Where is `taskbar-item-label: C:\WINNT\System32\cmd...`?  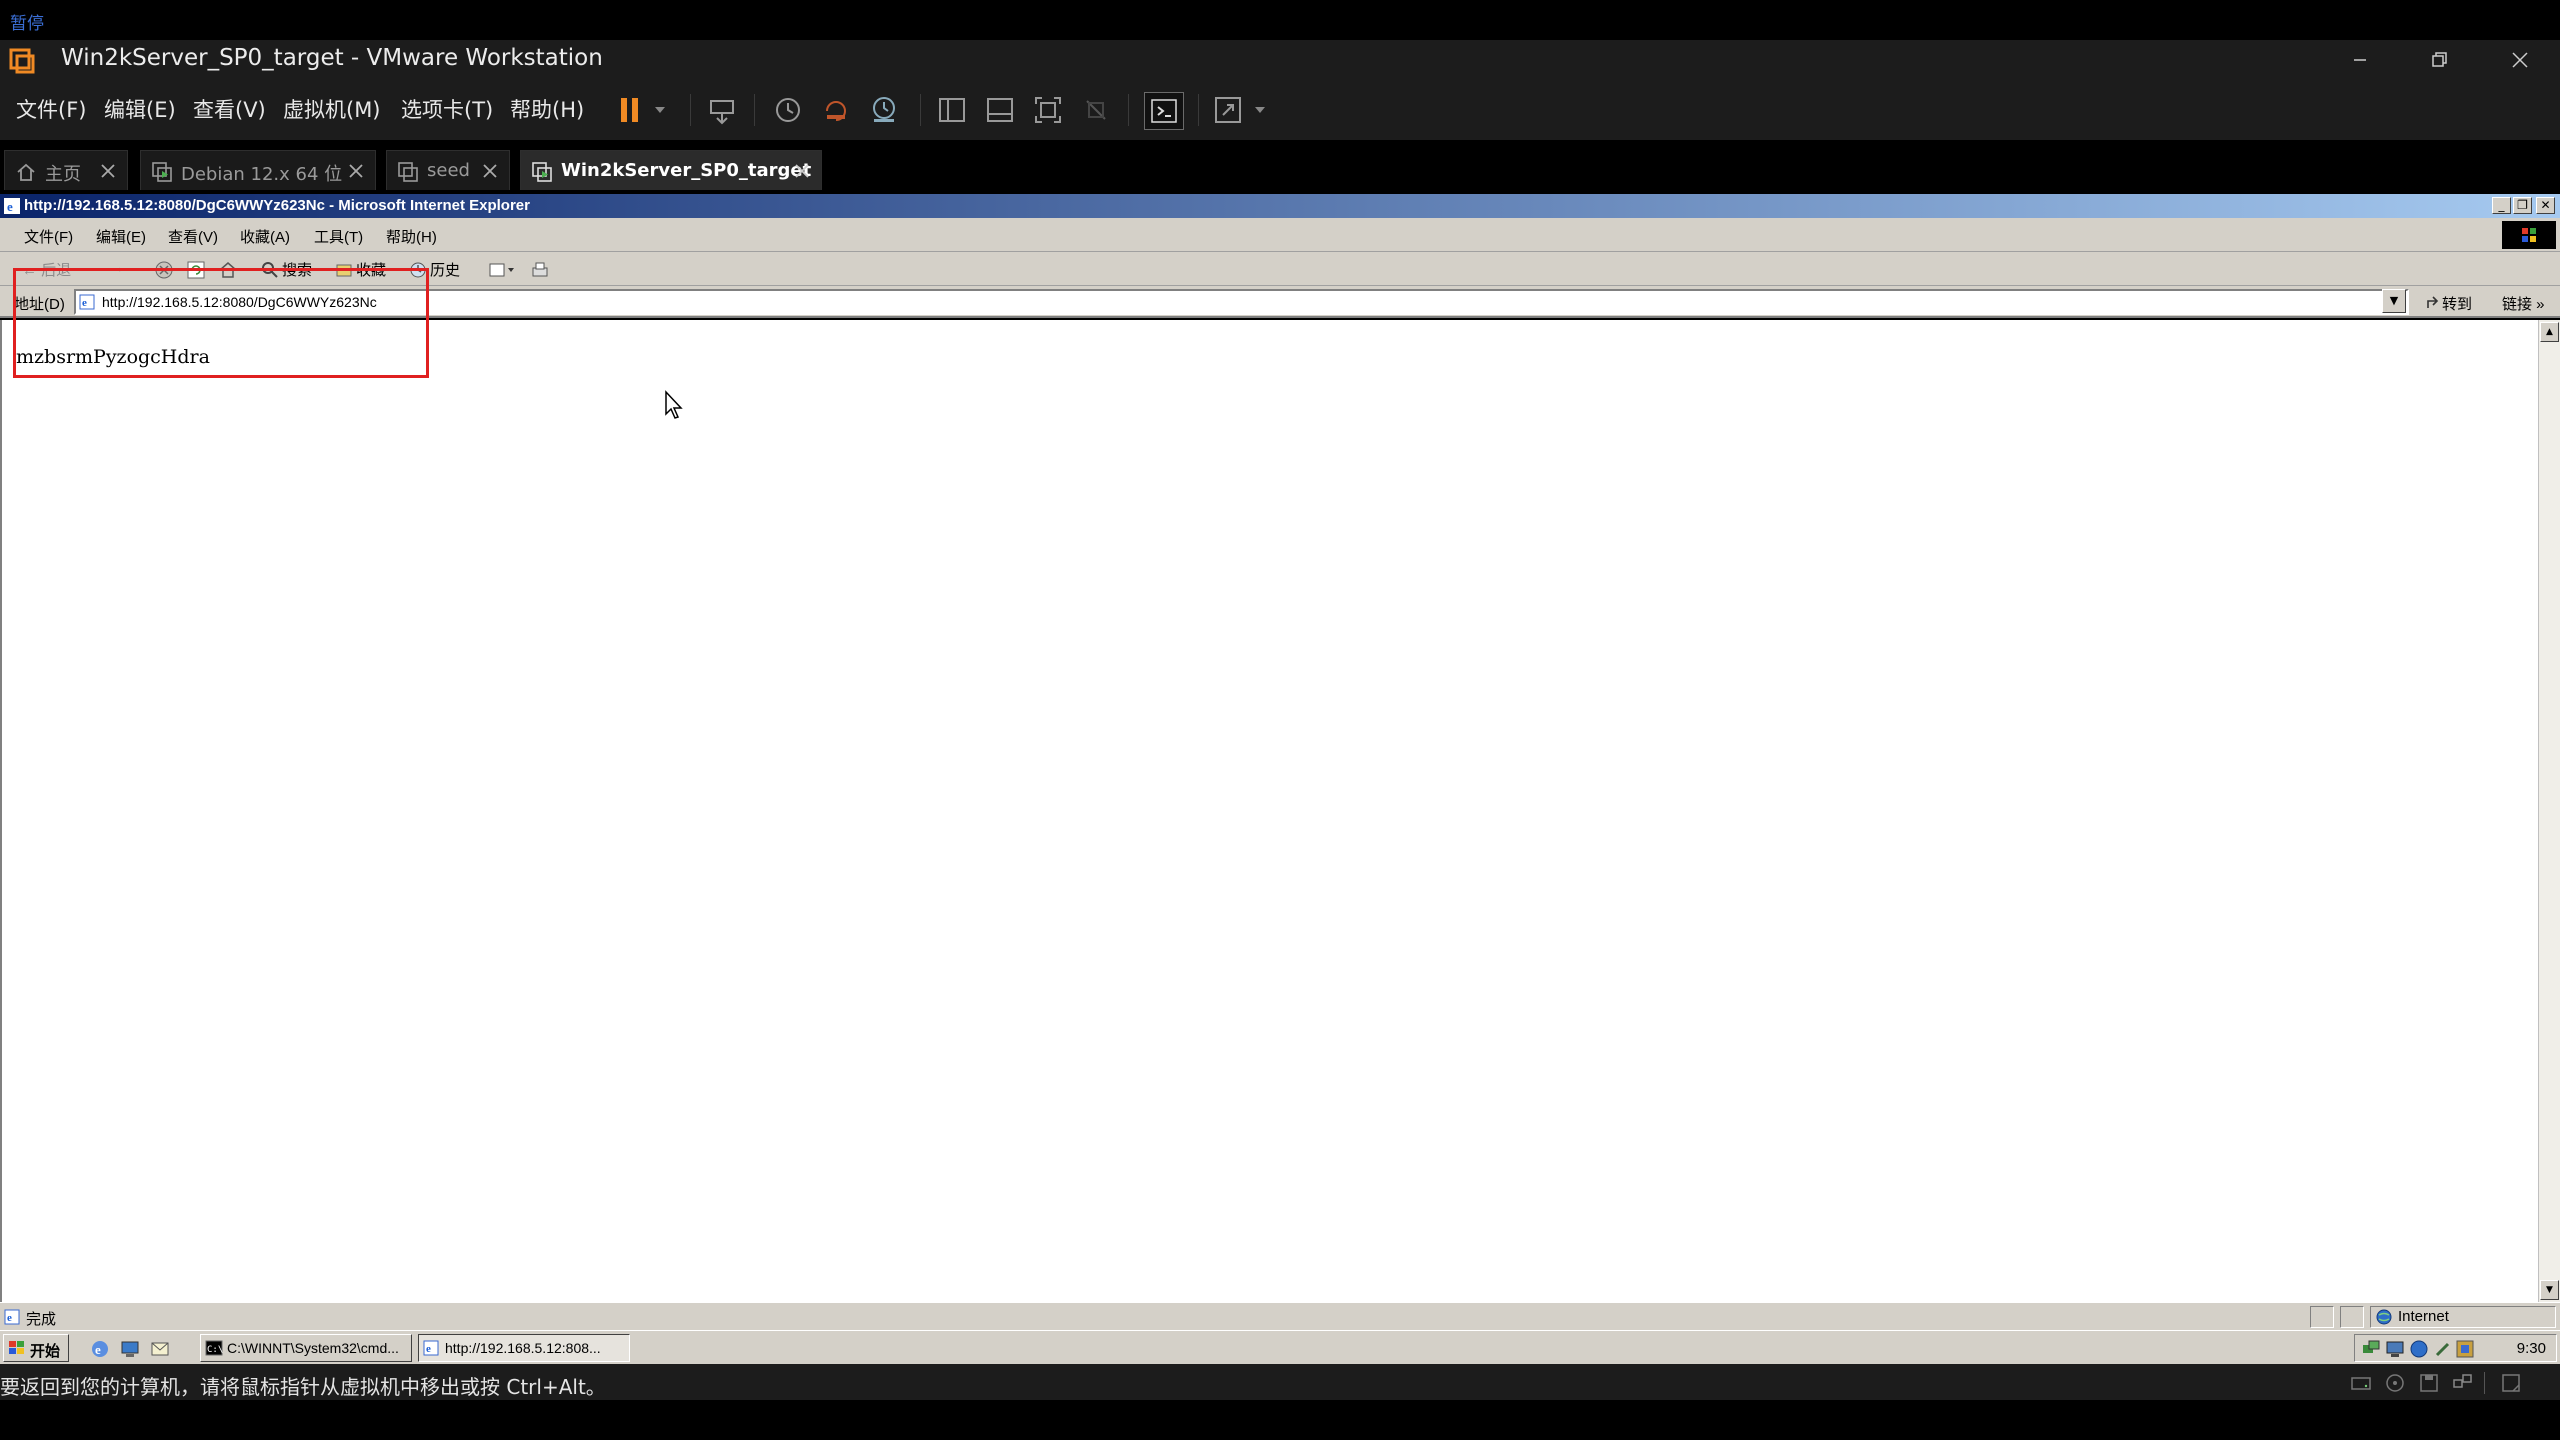
taskbar-item-label: C:\WINNT\System32\cmd... is located at coordinates (313, 1348).